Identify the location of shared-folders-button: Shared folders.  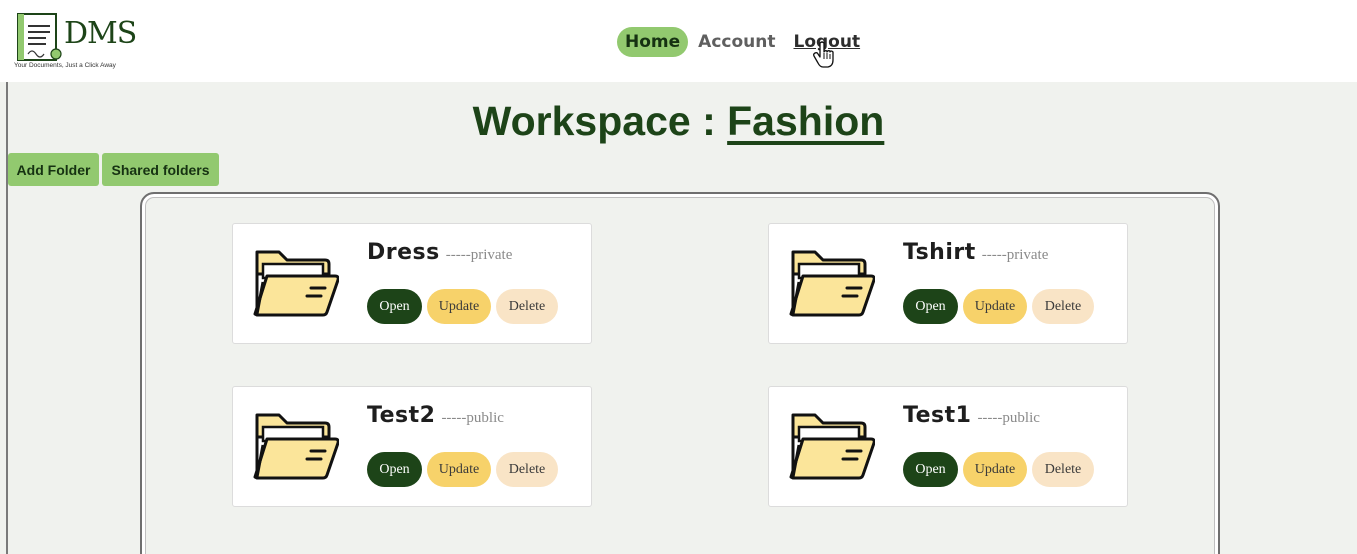
(160, 169).